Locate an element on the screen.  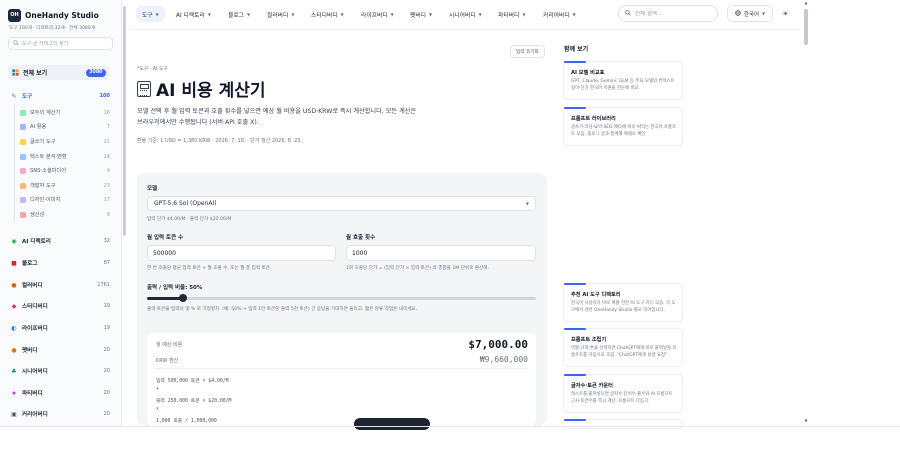
tokens-hint: 한 번 호출당 평균 입력 토큰 × 월 호출 수, 또는 월 총 입력 토큰. is located at coordinates (209, 268).